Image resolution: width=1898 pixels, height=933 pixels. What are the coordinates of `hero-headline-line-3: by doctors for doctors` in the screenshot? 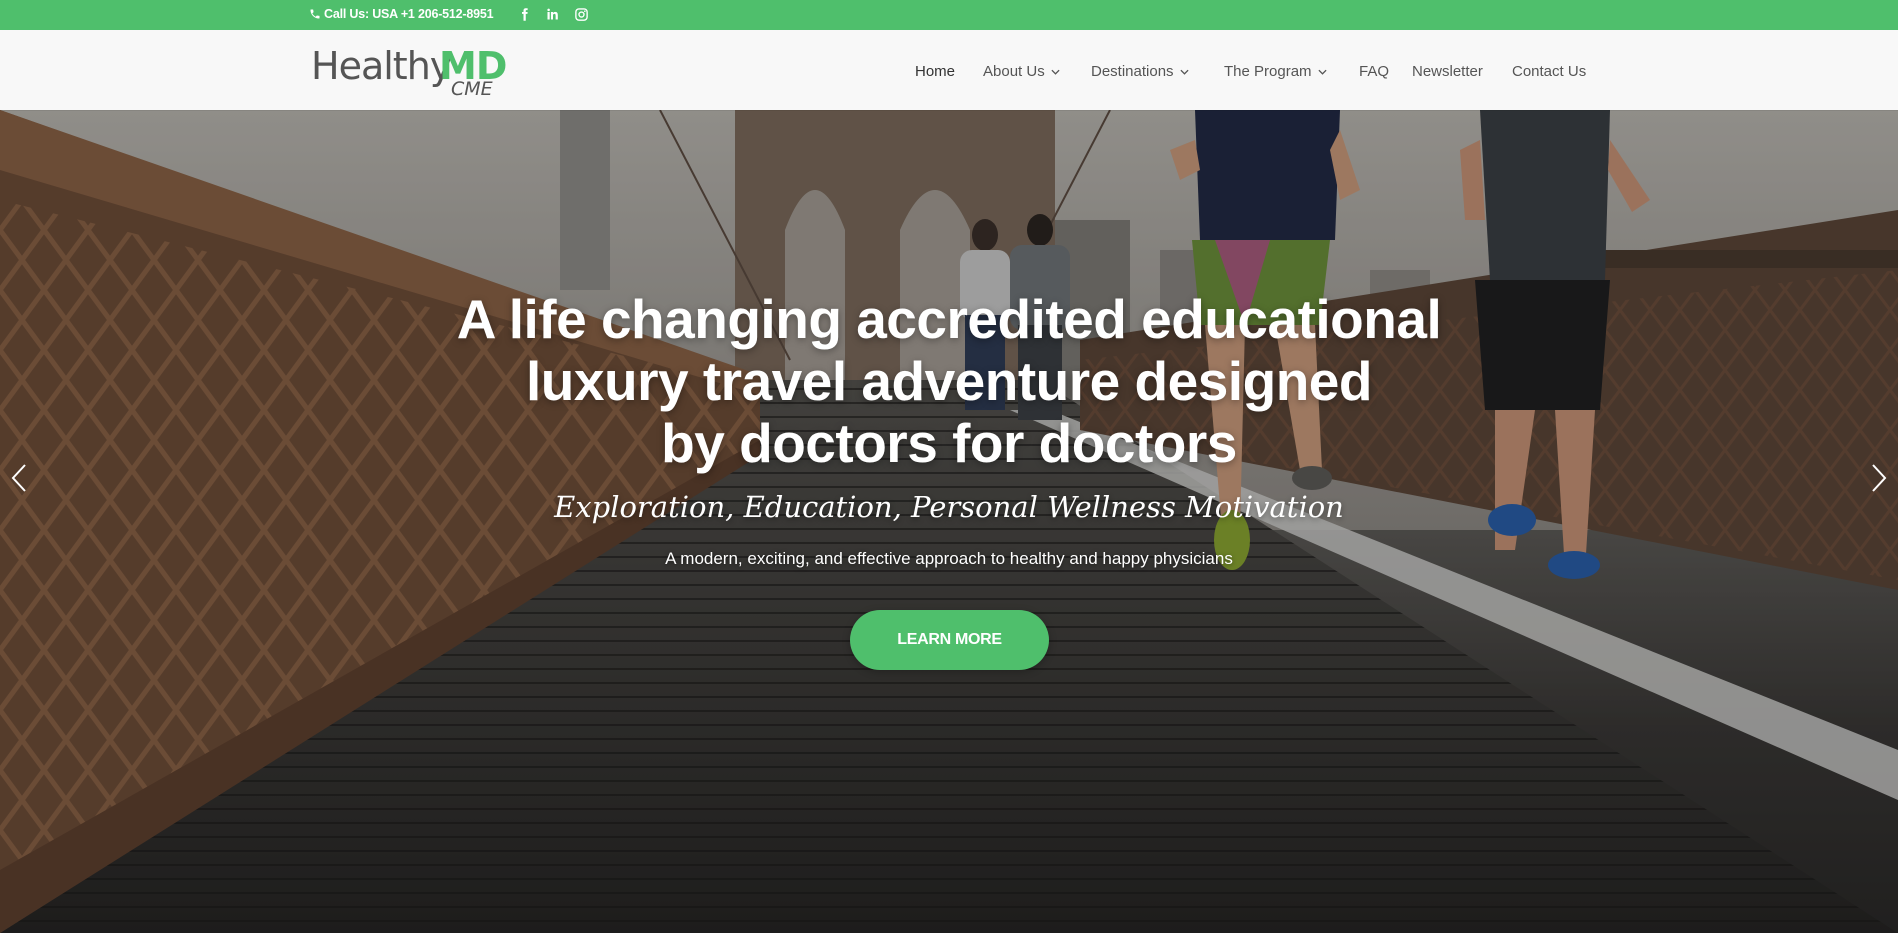 It's located at (949, 443).